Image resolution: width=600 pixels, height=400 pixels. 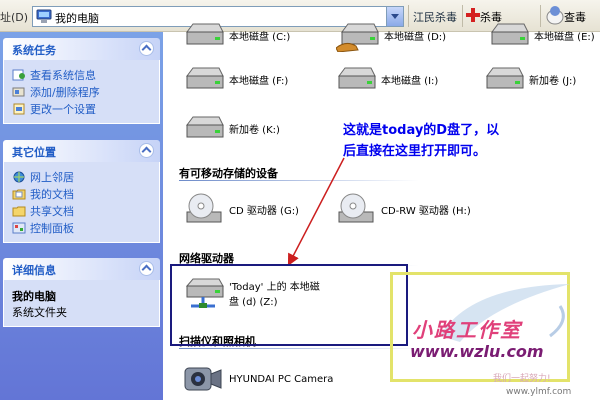 I want to click on watermark-logo-text: 小路工作室, so click(x=467, y=330).